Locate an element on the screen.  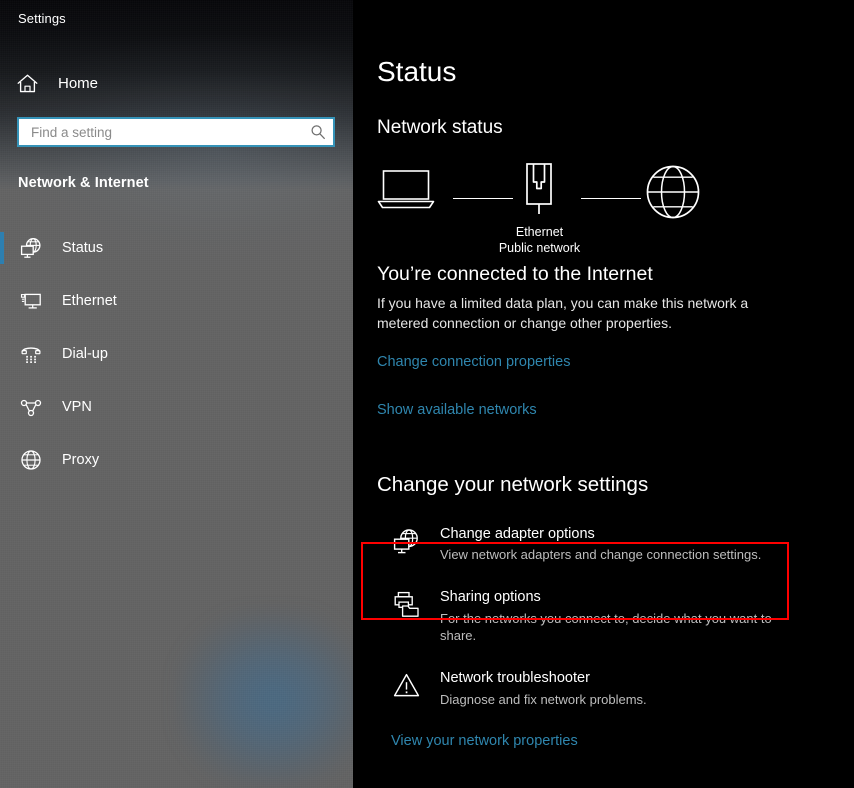
change-settings-heading: Change your network settings is located at coordinates (513, 484).